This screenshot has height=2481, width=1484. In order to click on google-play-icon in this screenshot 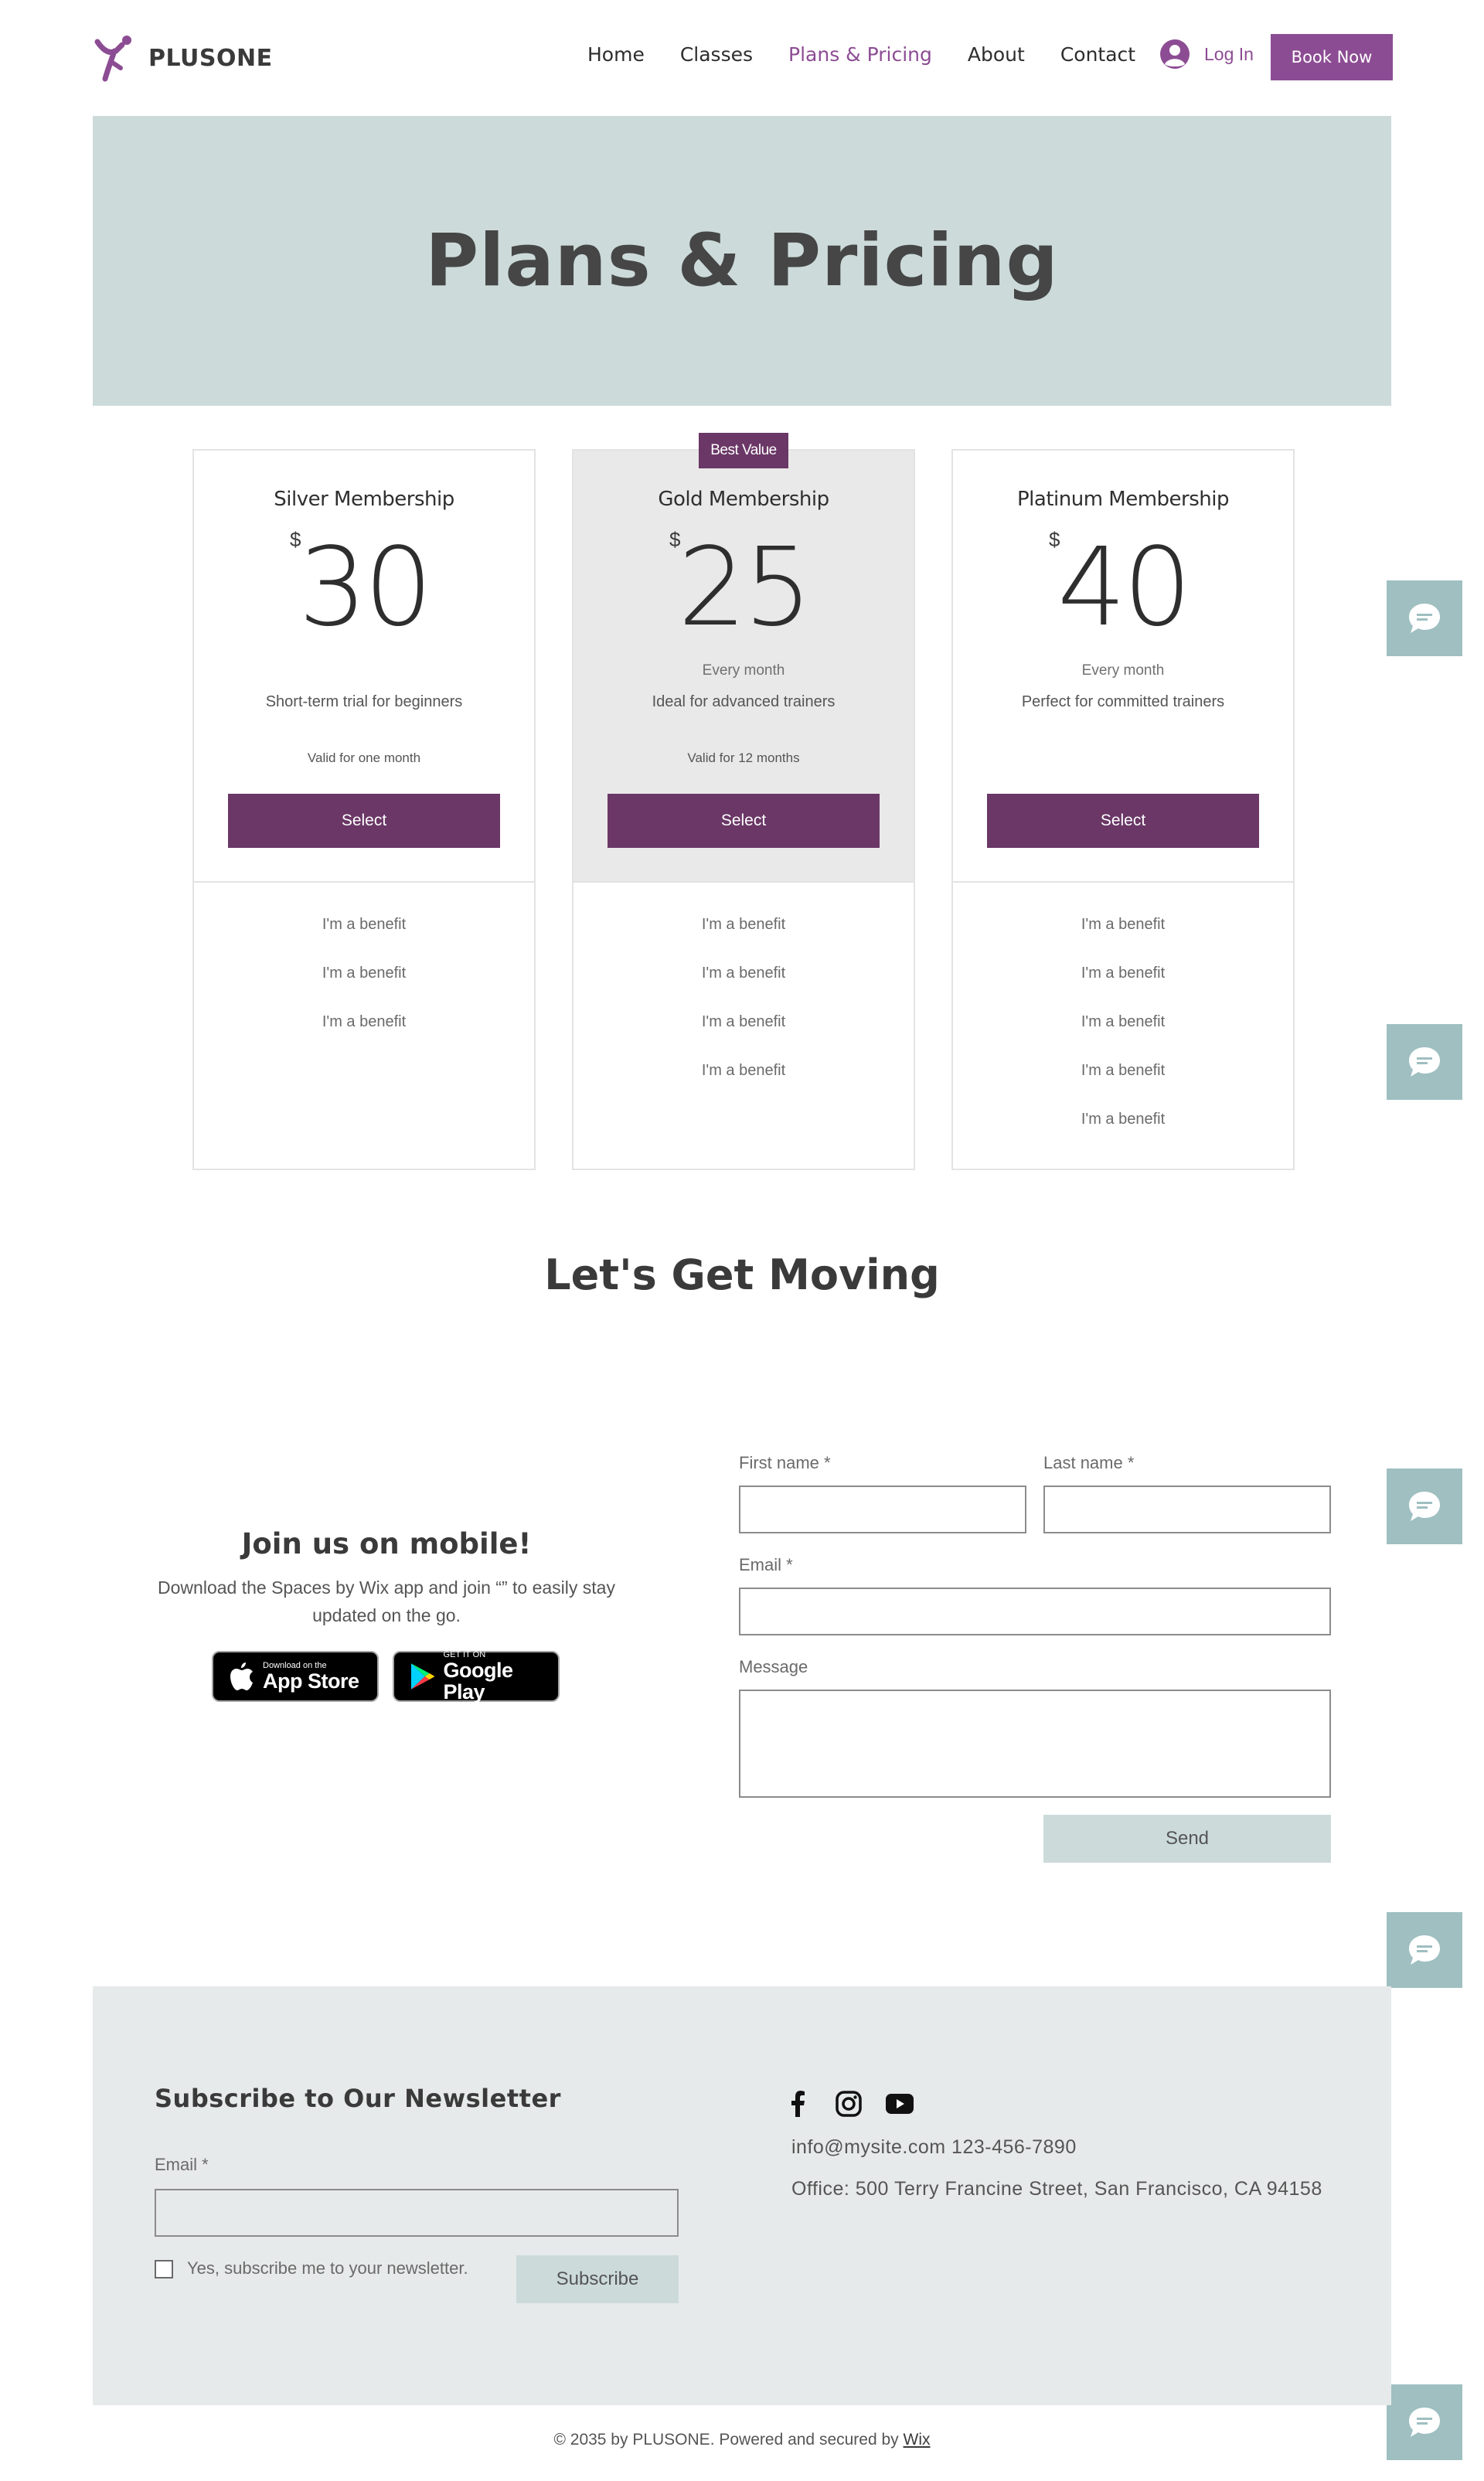, I will do `click(422, 1677)`.